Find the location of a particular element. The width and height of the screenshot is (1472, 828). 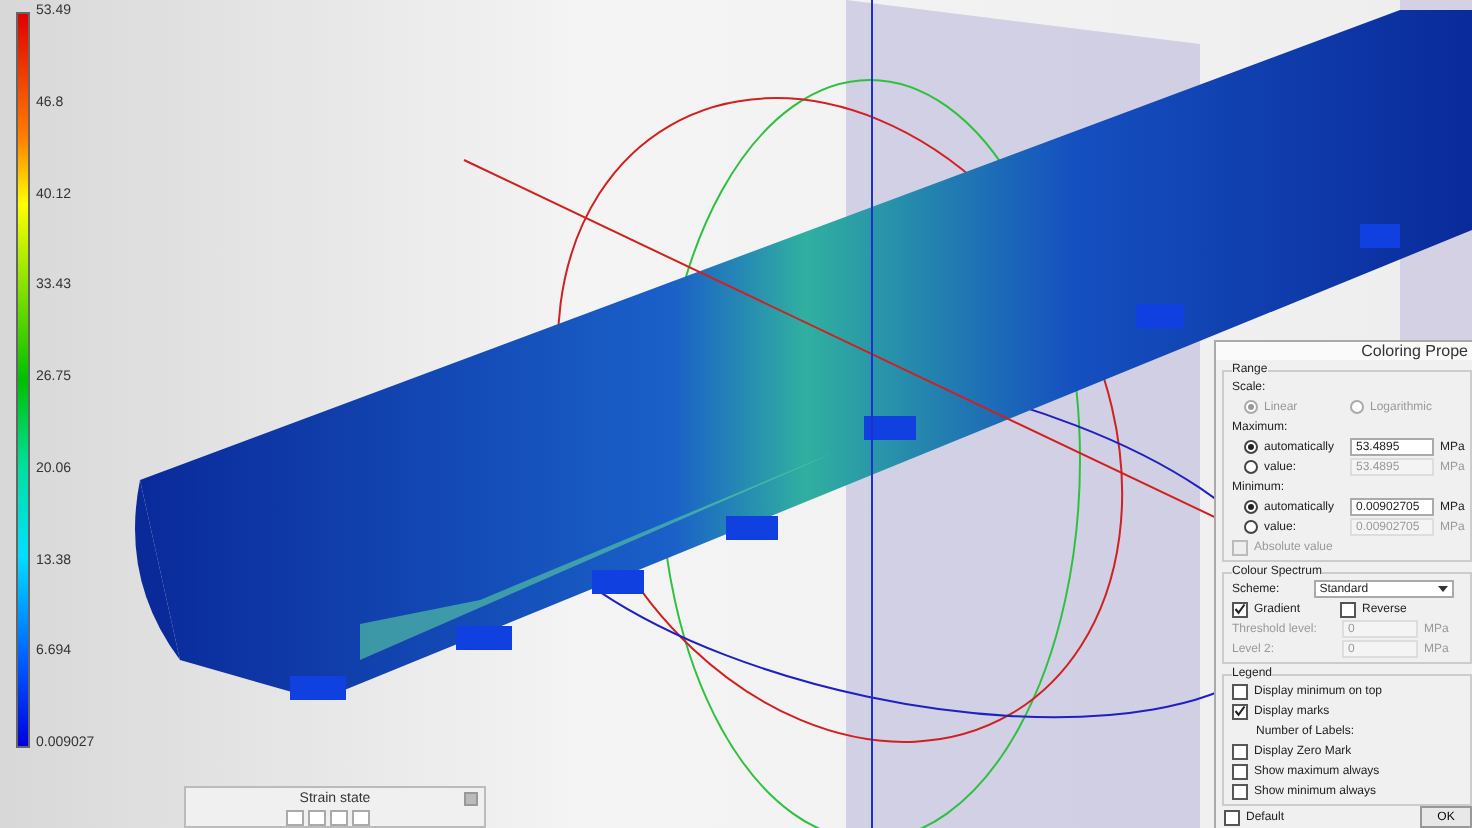

dialog-title: Coloring Prope is located at coordinates (1344, 351).